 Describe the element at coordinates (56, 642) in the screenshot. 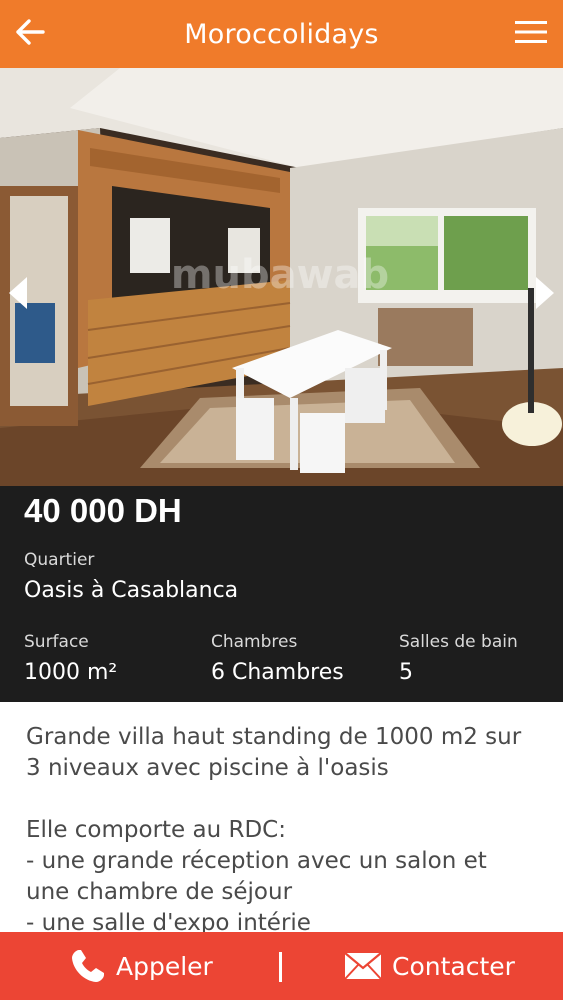

I see `surface-label: Surface` at that location.